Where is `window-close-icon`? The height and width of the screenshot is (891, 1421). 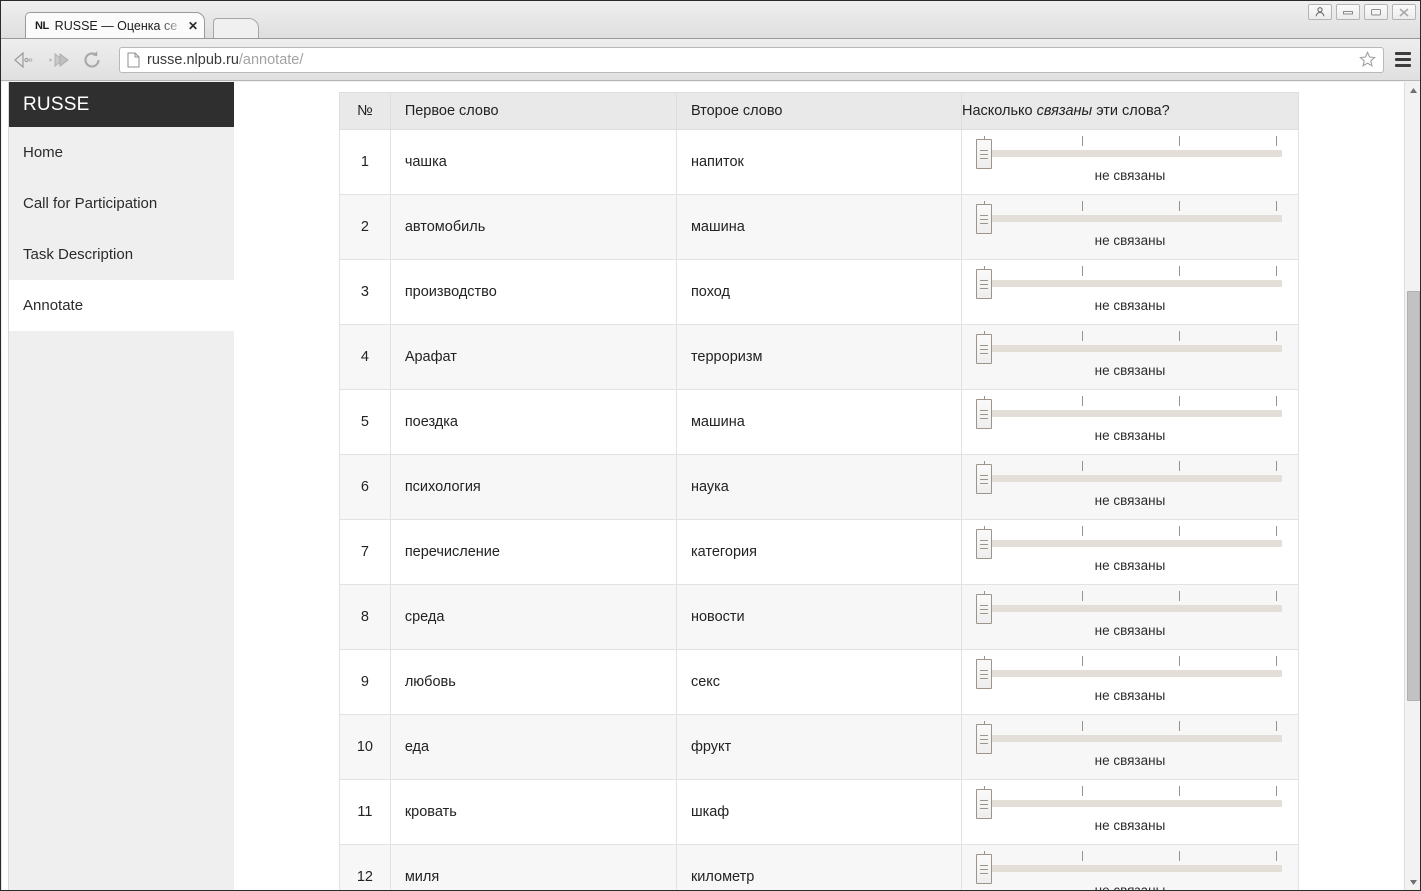 window-close-icon is located at coordinates (1404, 12).